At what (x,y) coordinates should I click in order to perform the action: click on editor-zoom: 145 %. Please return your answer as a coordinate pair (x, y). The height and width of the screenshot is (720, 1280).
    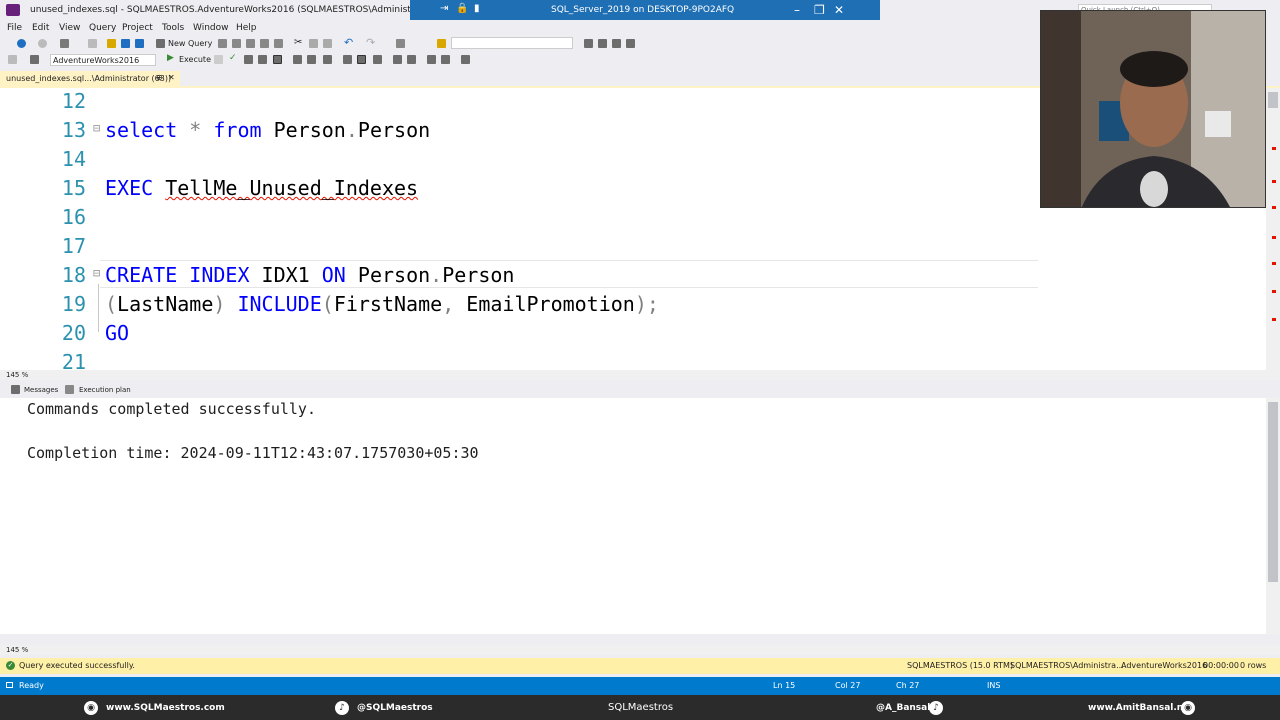
    Looking at the image, I should click on (17, 375).